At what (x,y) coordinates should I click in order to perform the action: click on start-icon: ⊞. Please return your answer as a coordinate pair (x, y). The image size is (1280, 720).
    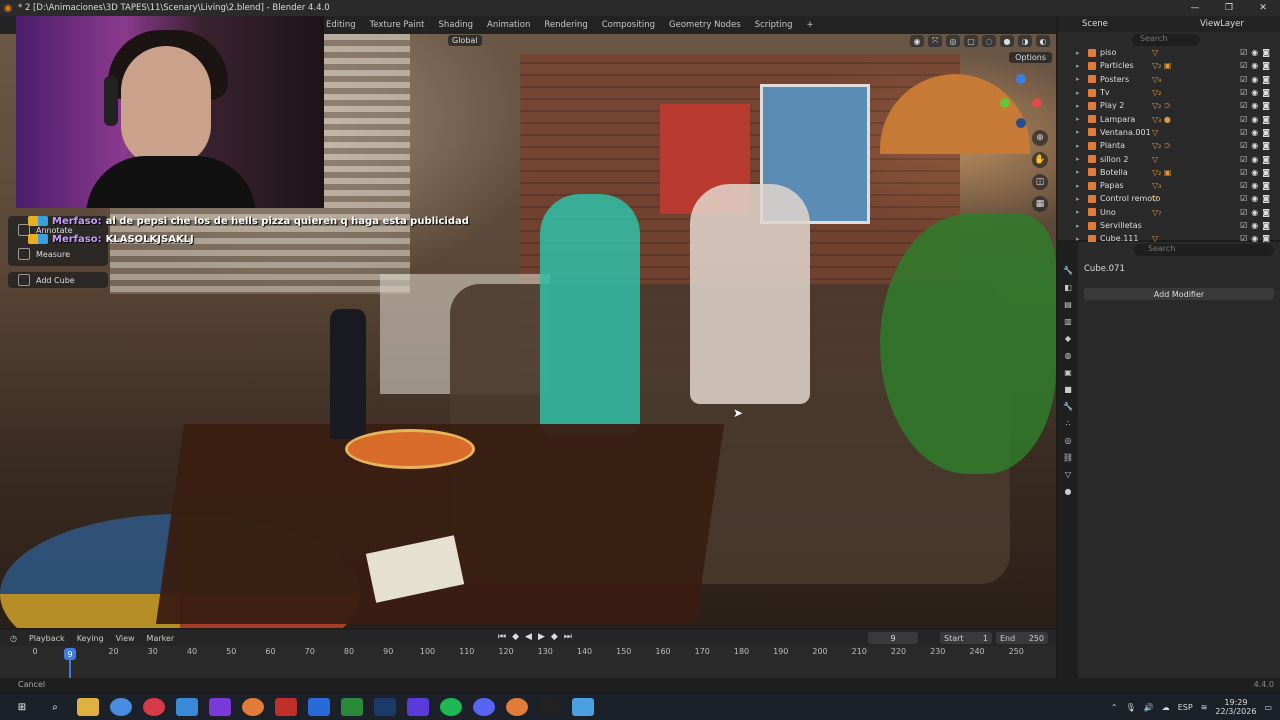
    Looking at the image, I should click on (22, 707).